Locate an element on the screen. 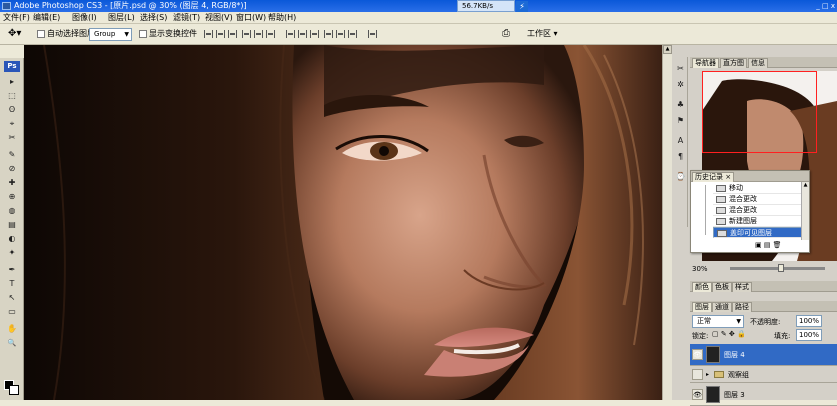  auto-align-icon is located at coordinates (372, 34).